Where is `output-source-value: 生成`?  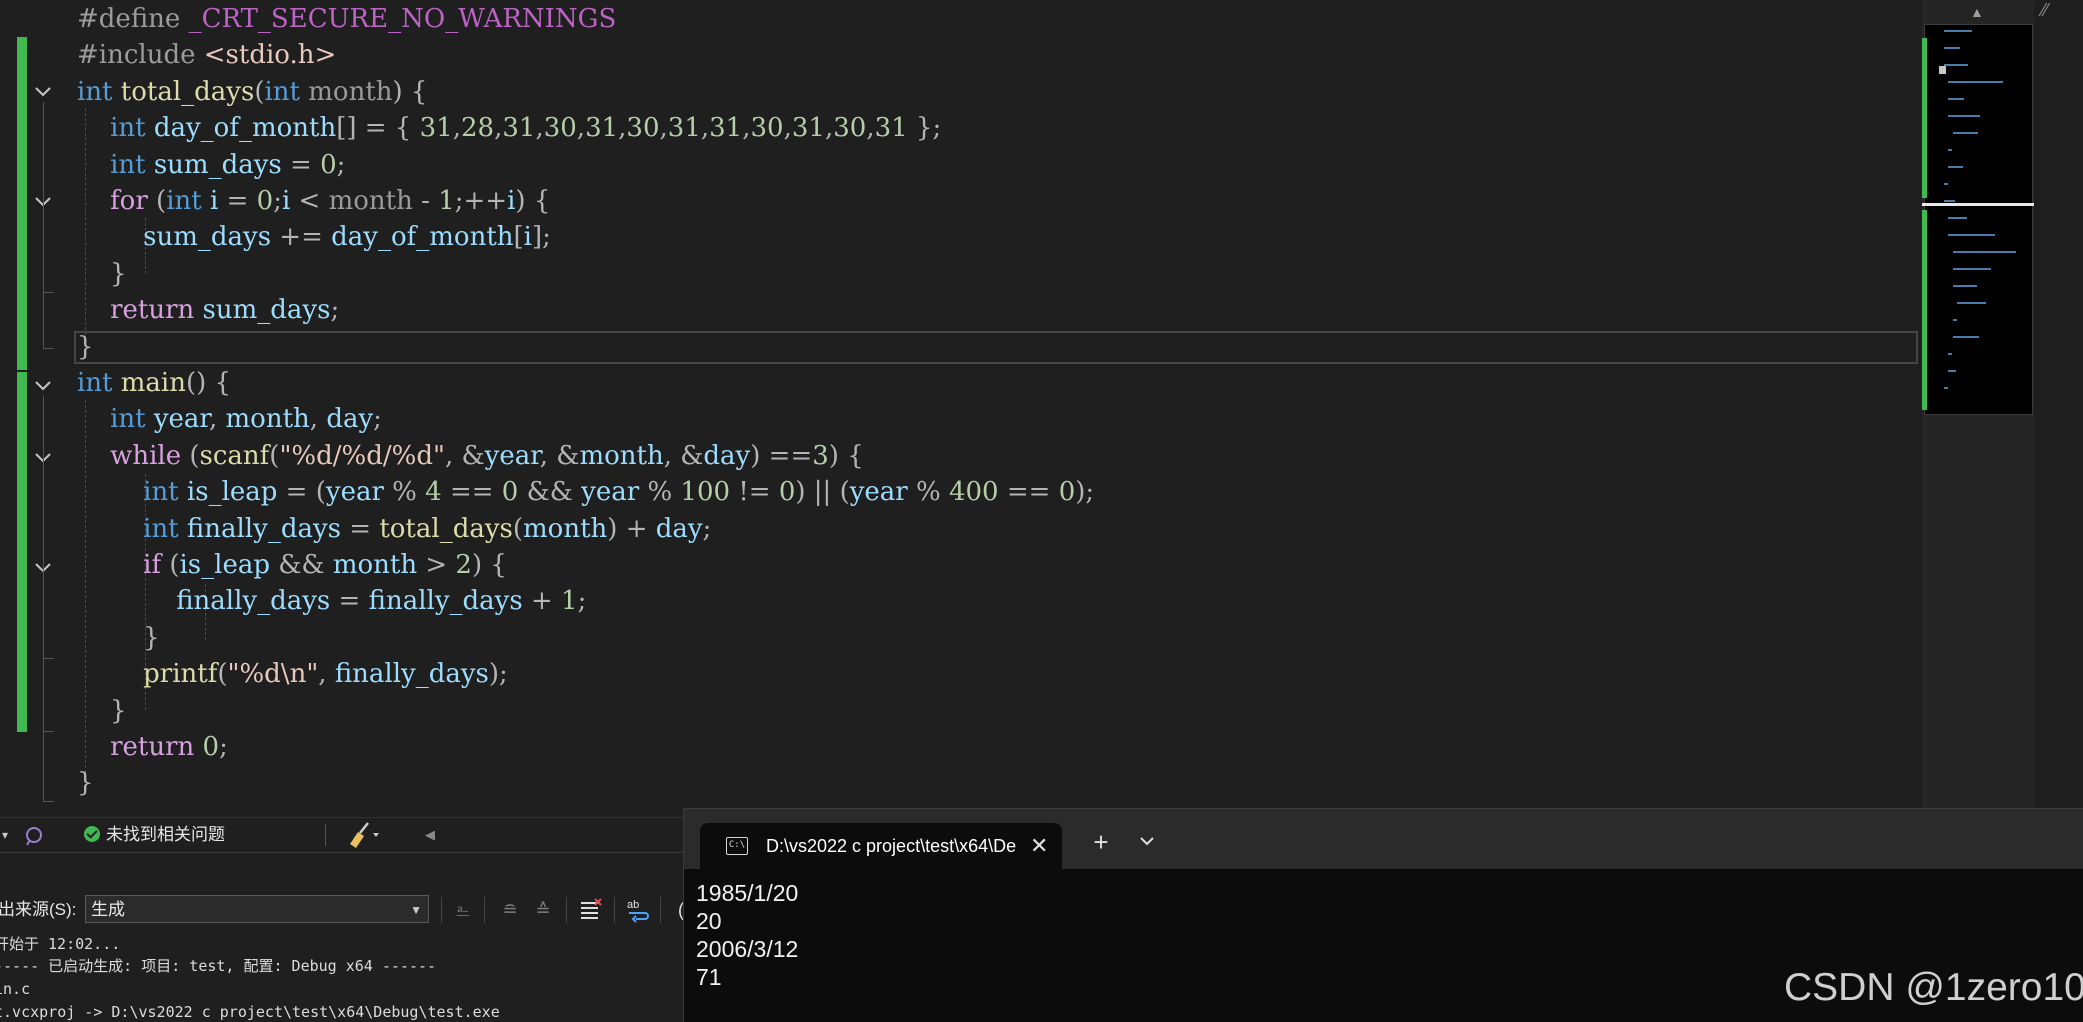
output-source-value: 生成 is located at coordinates (108, 909).